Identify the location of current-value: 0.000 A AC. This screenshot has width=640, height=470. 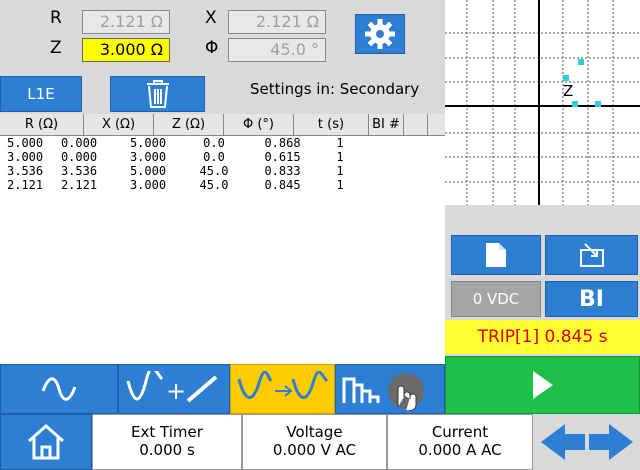
(460, 450).